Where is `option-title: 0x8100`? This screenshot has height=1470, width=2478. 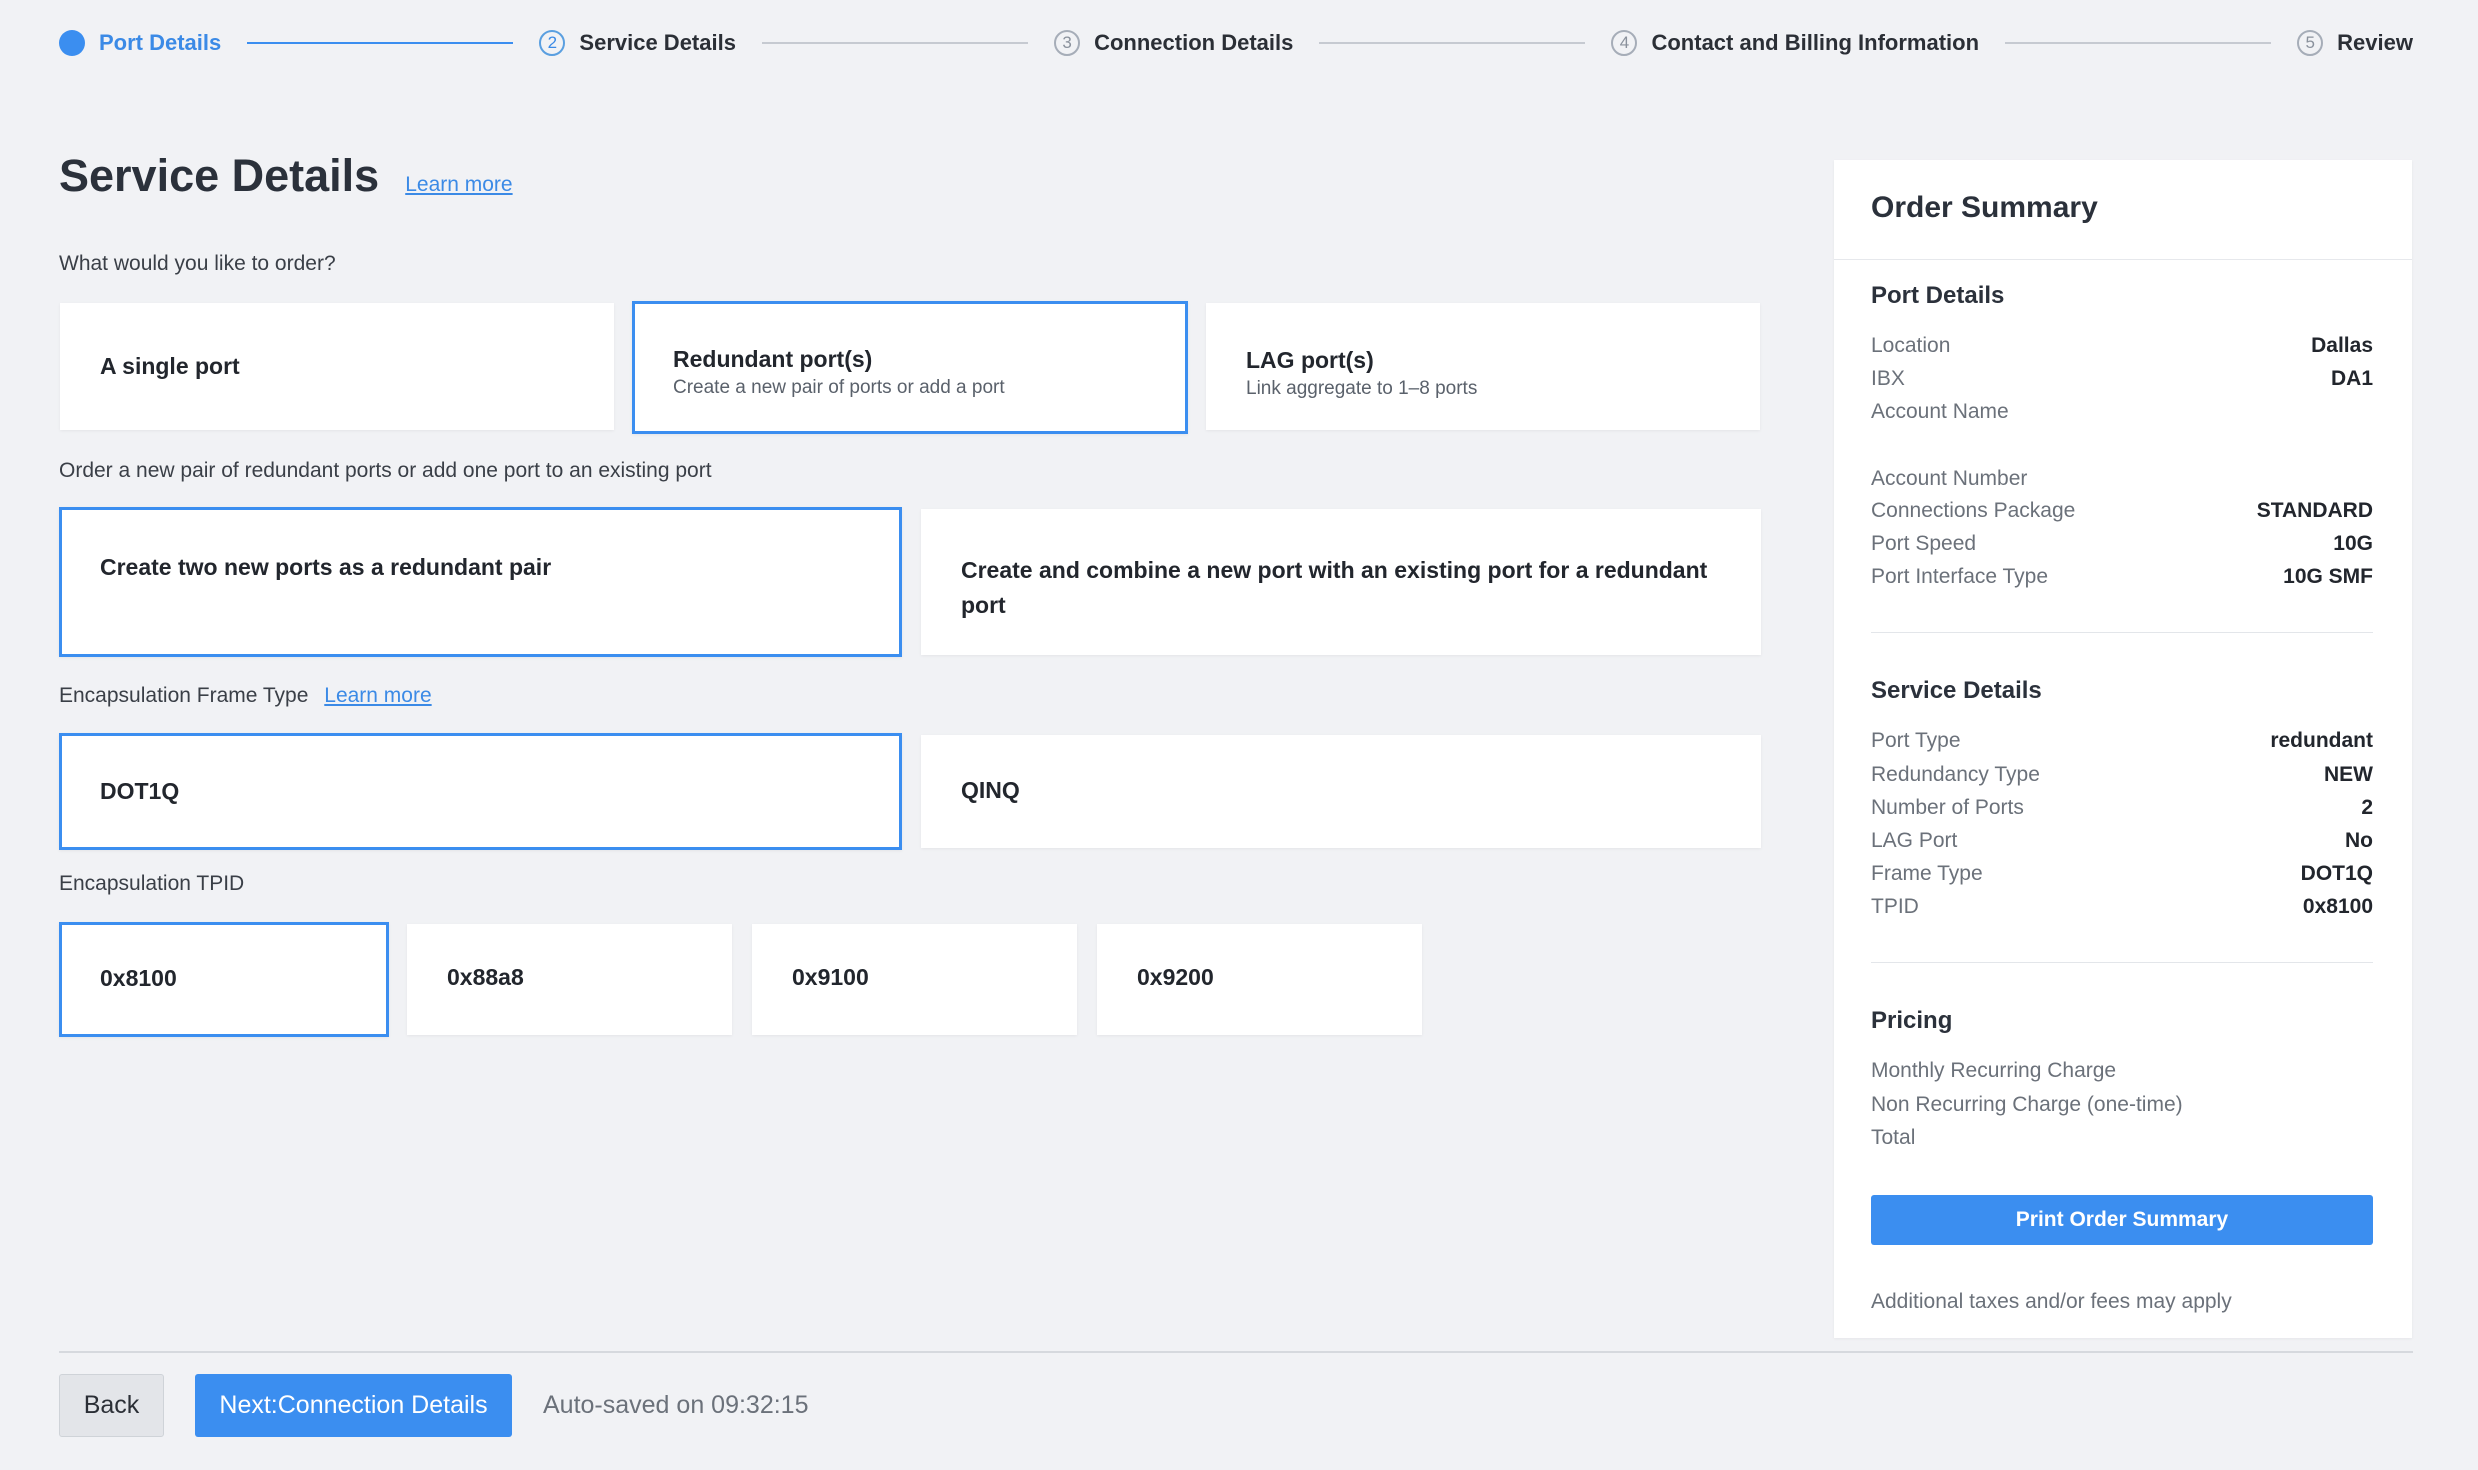 option-title: 0x8100 is located at coordinates (138, 978).